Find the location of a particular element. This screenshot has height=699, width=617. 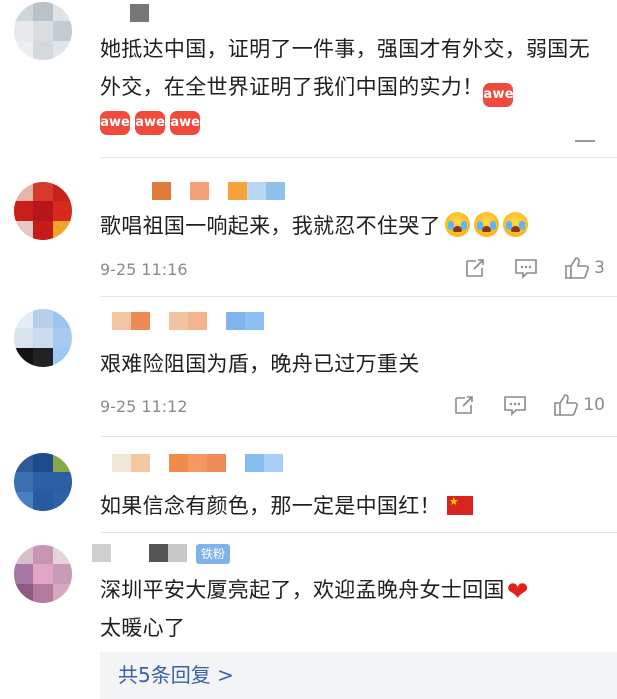

sticker-row: awe awe awe is located at coordinates (150, 121).